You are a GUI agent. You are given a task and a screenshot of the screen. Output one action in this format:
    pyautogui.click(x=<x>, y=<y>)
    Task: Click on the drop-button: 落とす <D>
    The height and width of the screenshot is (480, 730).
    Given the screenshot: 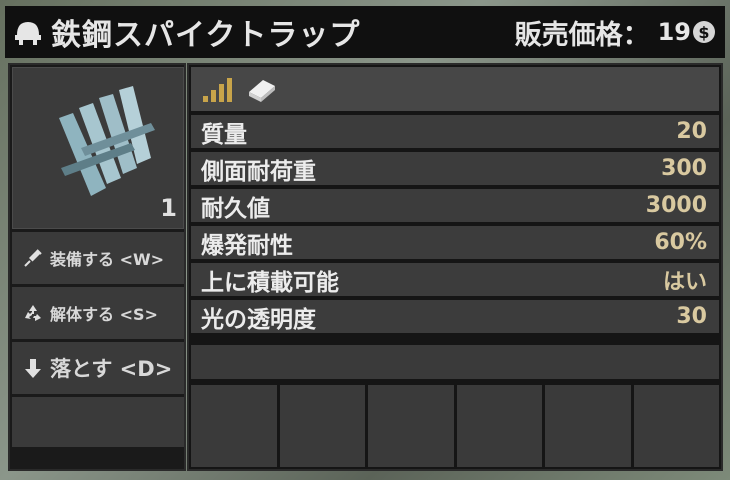 What is the action you would take?
    pyautogui.click(x=98, y=368)
    